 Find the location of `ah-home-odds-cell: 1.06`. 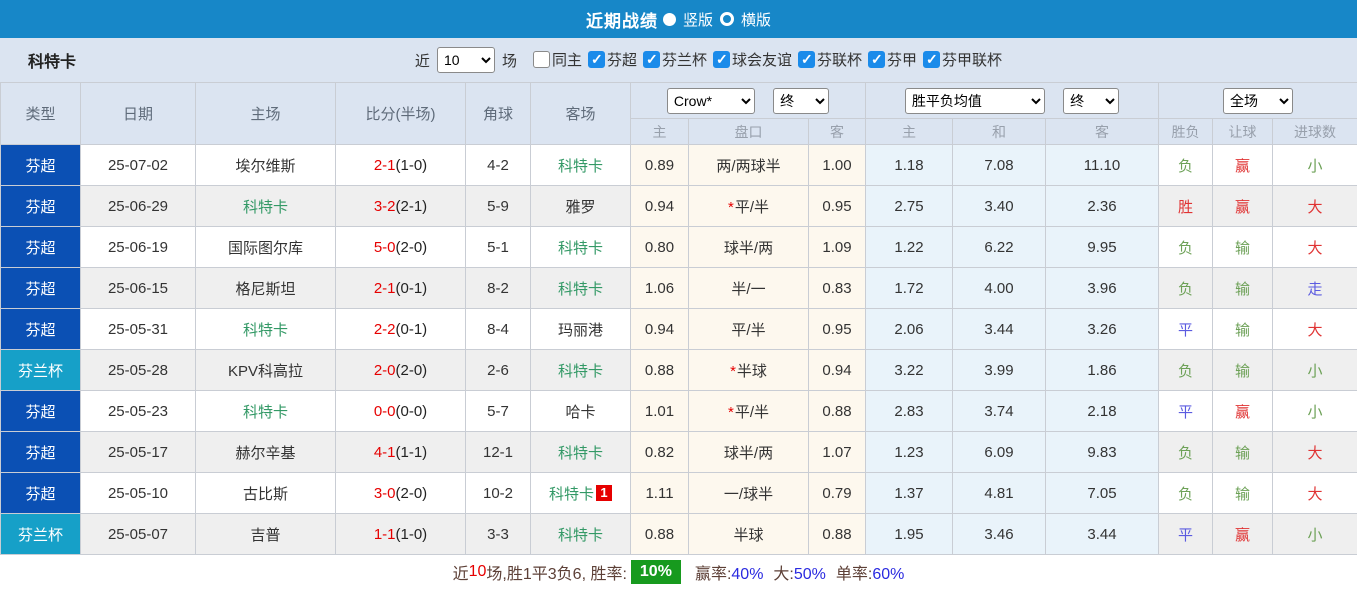

ah-home-odds-cell: 1.06 is located at coordinates (660, 288).